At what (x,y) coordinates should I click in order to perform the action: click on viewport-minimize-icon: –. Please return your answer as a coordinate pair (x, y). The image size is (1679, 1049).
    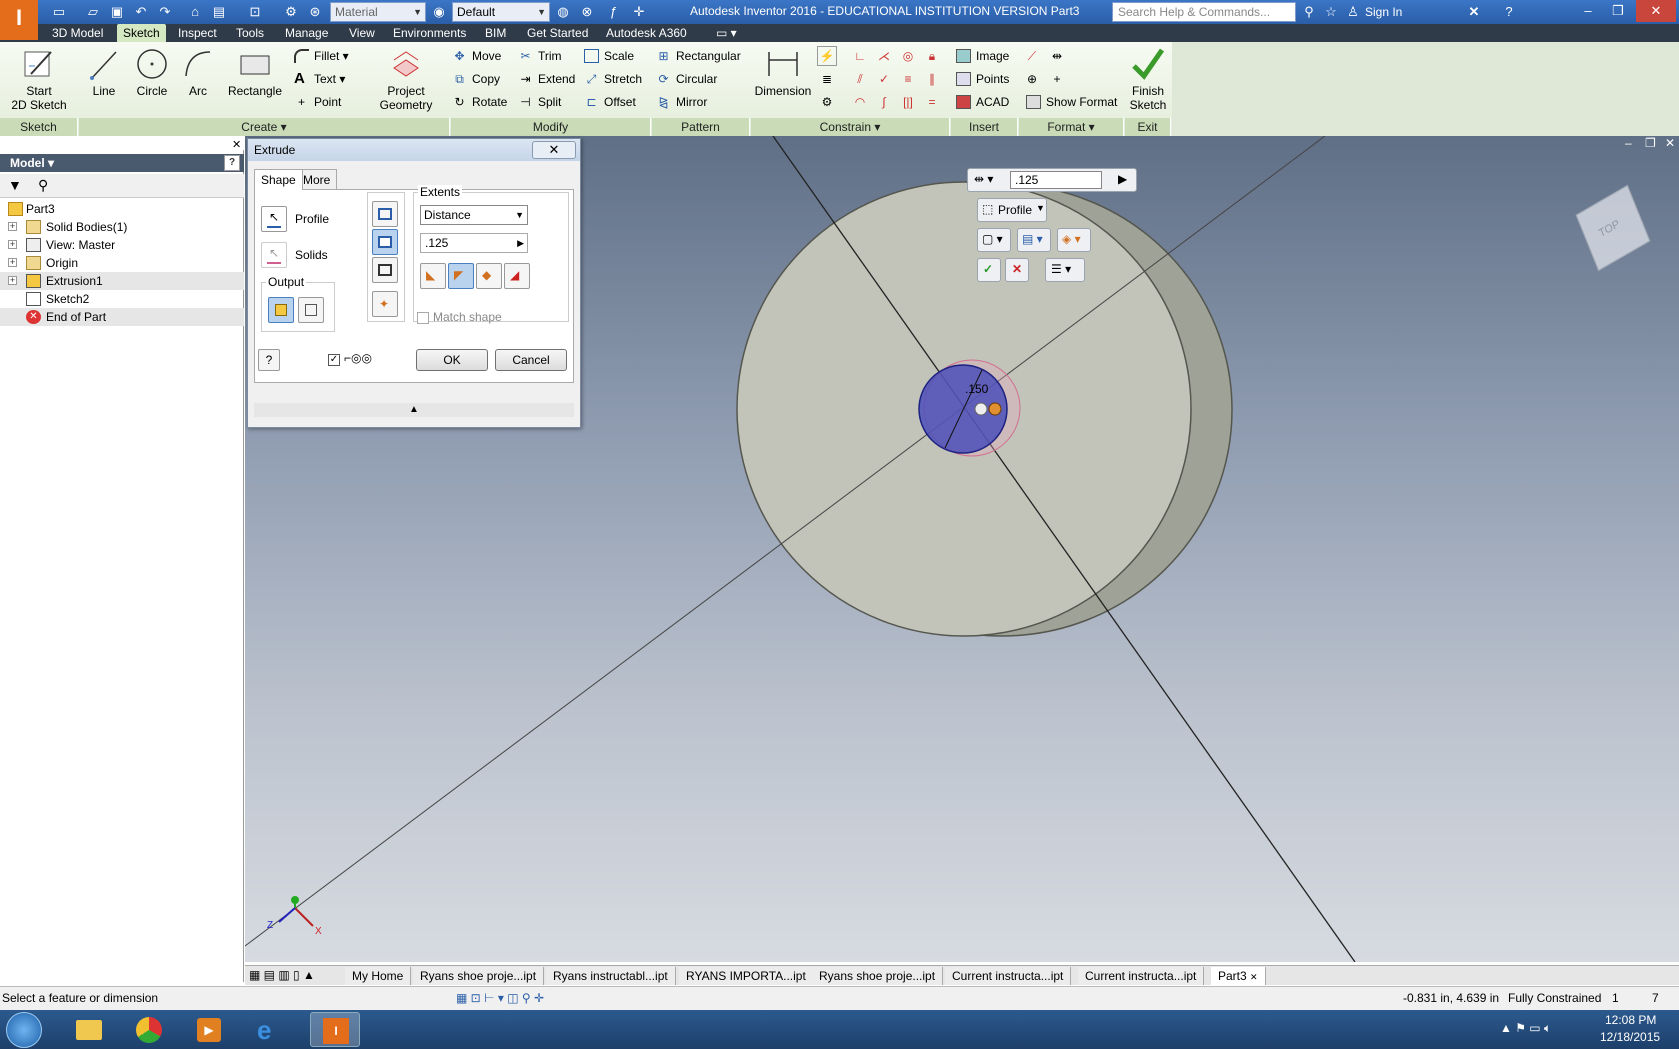
    Looking at the image, I should click on (1628, 143).